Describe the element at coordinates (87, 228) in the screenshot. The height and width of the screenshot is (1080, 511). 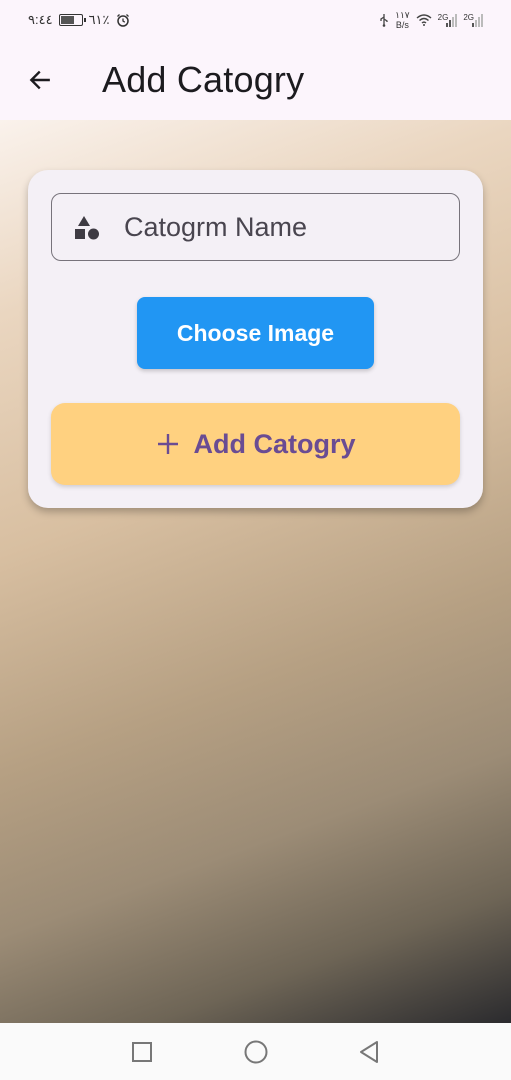
I see `category-shapes-icon` at that location.